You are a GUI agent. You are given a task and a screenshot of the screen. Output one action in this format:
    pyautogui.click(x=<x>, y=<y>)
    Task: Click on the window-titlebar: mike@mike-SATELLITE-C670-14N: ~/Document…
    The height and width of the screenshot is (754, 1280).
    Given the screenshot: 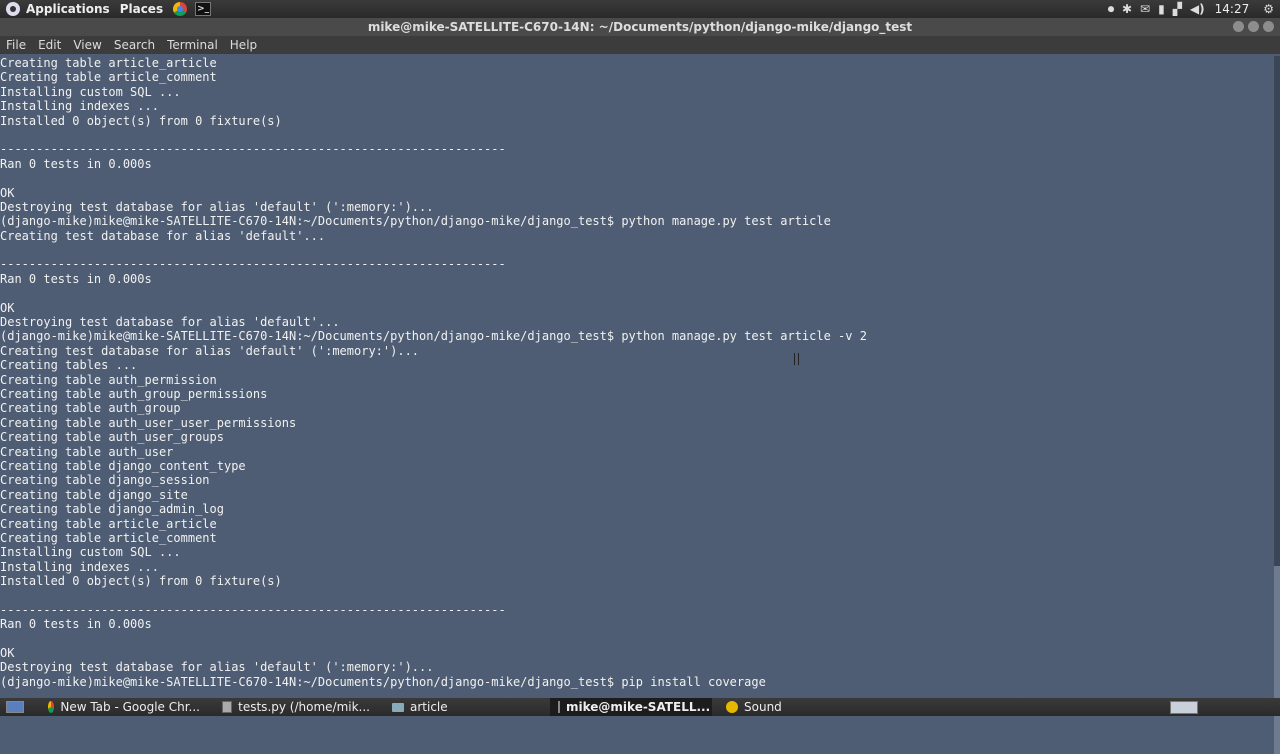 What is the action you would take?
    pyautogui.click(x=640, y=27)
    